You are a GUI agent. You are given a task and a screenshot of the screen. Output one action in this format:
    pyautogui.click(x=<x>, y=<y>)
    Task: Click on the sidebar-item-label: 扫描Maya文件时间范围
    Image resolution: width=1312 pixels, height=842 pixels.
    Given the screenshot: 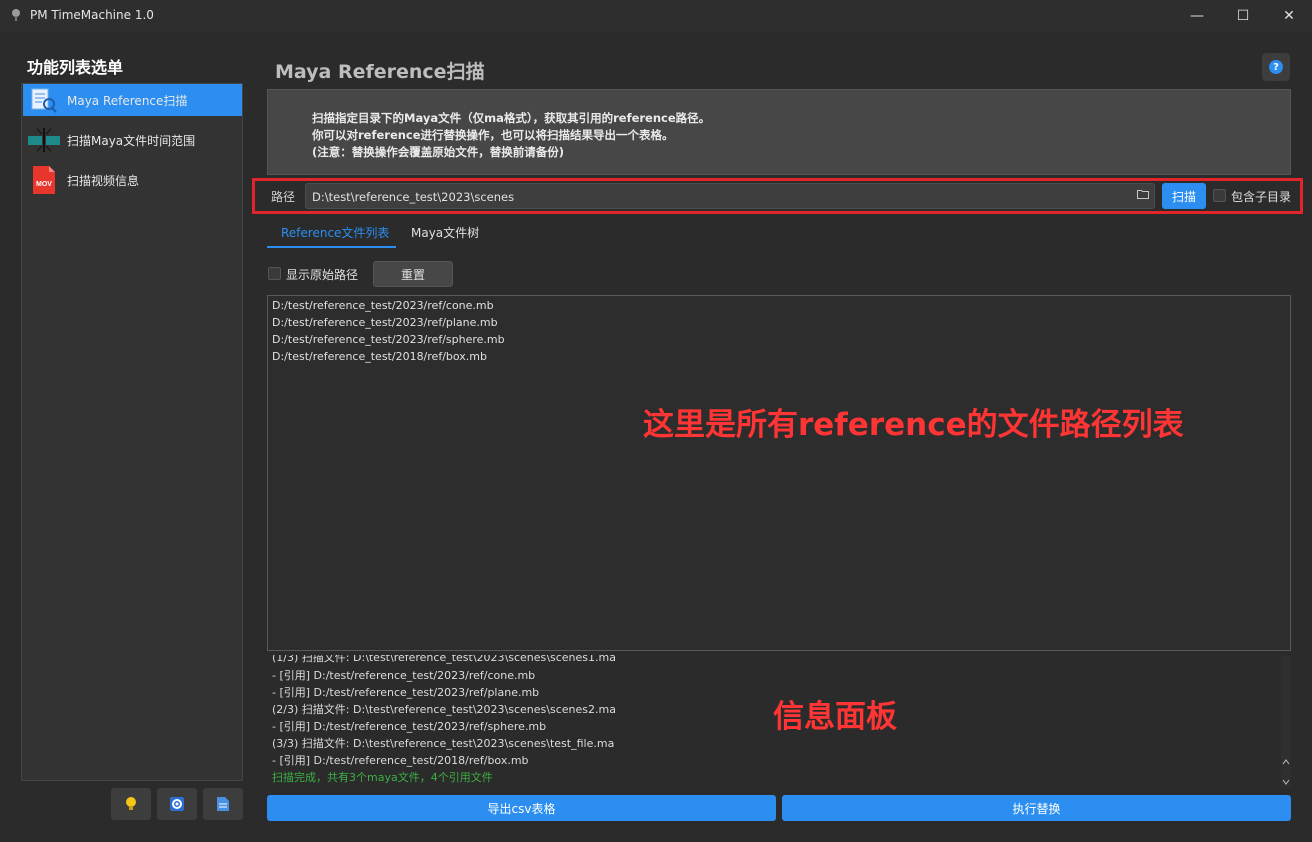 What is the action you would take?
    pyautogui.click(x=131, y=140)
    